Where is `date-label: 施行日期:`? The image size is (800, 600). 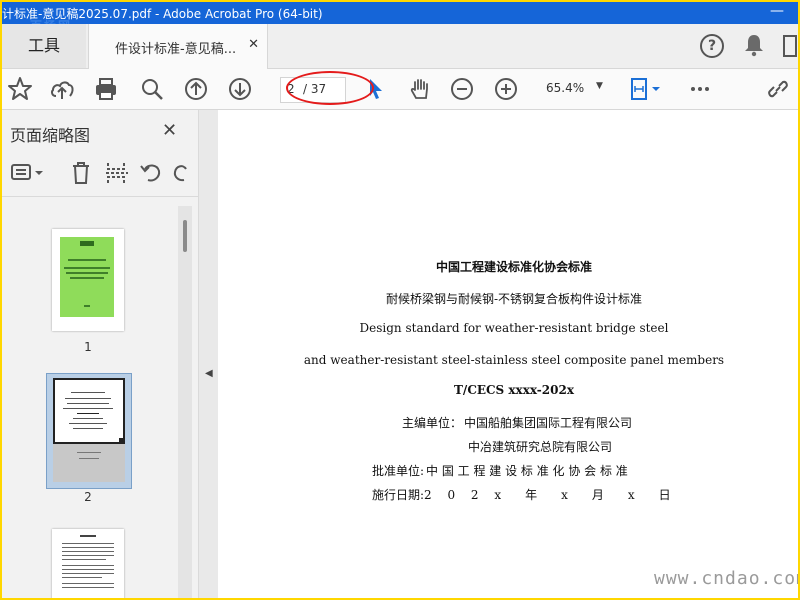 date-label: 施行日期: is located at coordinates (398, 495).